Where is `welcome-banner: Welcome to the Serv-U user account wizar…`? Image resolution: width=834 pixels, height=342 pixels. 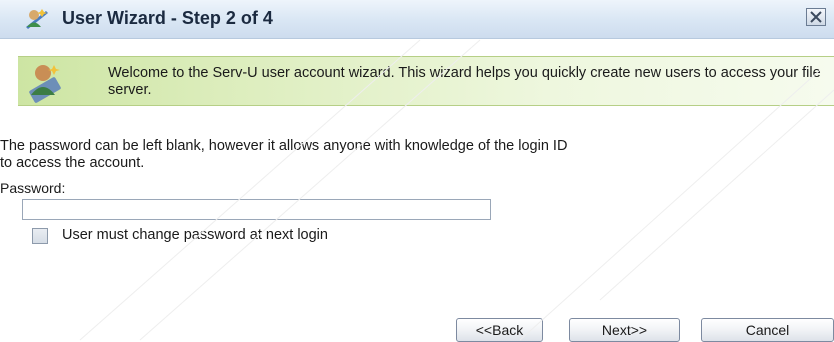
welcome-banner: Welcome to the Serv-U user account wizar… is located at coordinates (426, 81).